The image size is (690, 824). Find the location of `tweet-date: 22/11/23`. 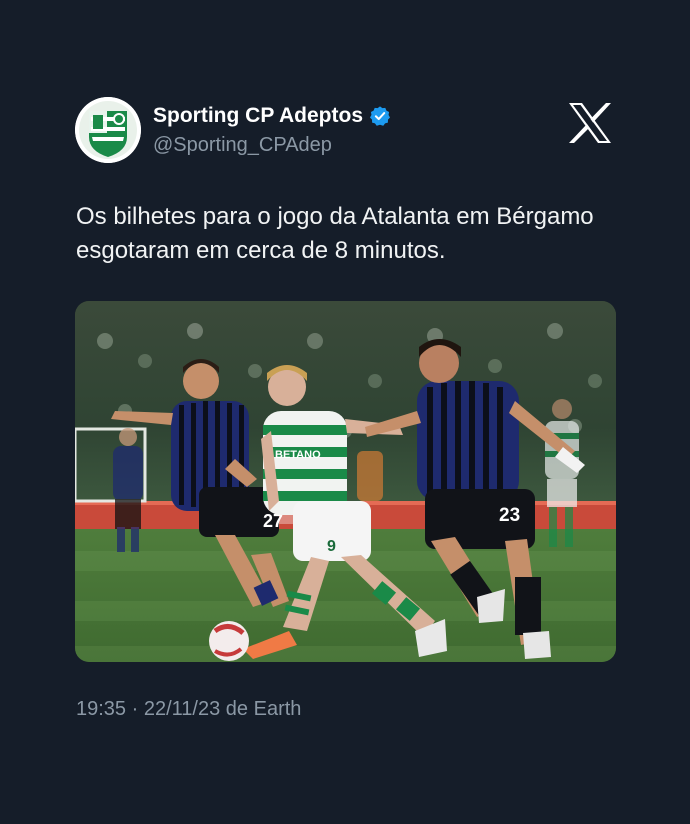

tweet-date: 22/11/23 is located at coordinates (182, 709).